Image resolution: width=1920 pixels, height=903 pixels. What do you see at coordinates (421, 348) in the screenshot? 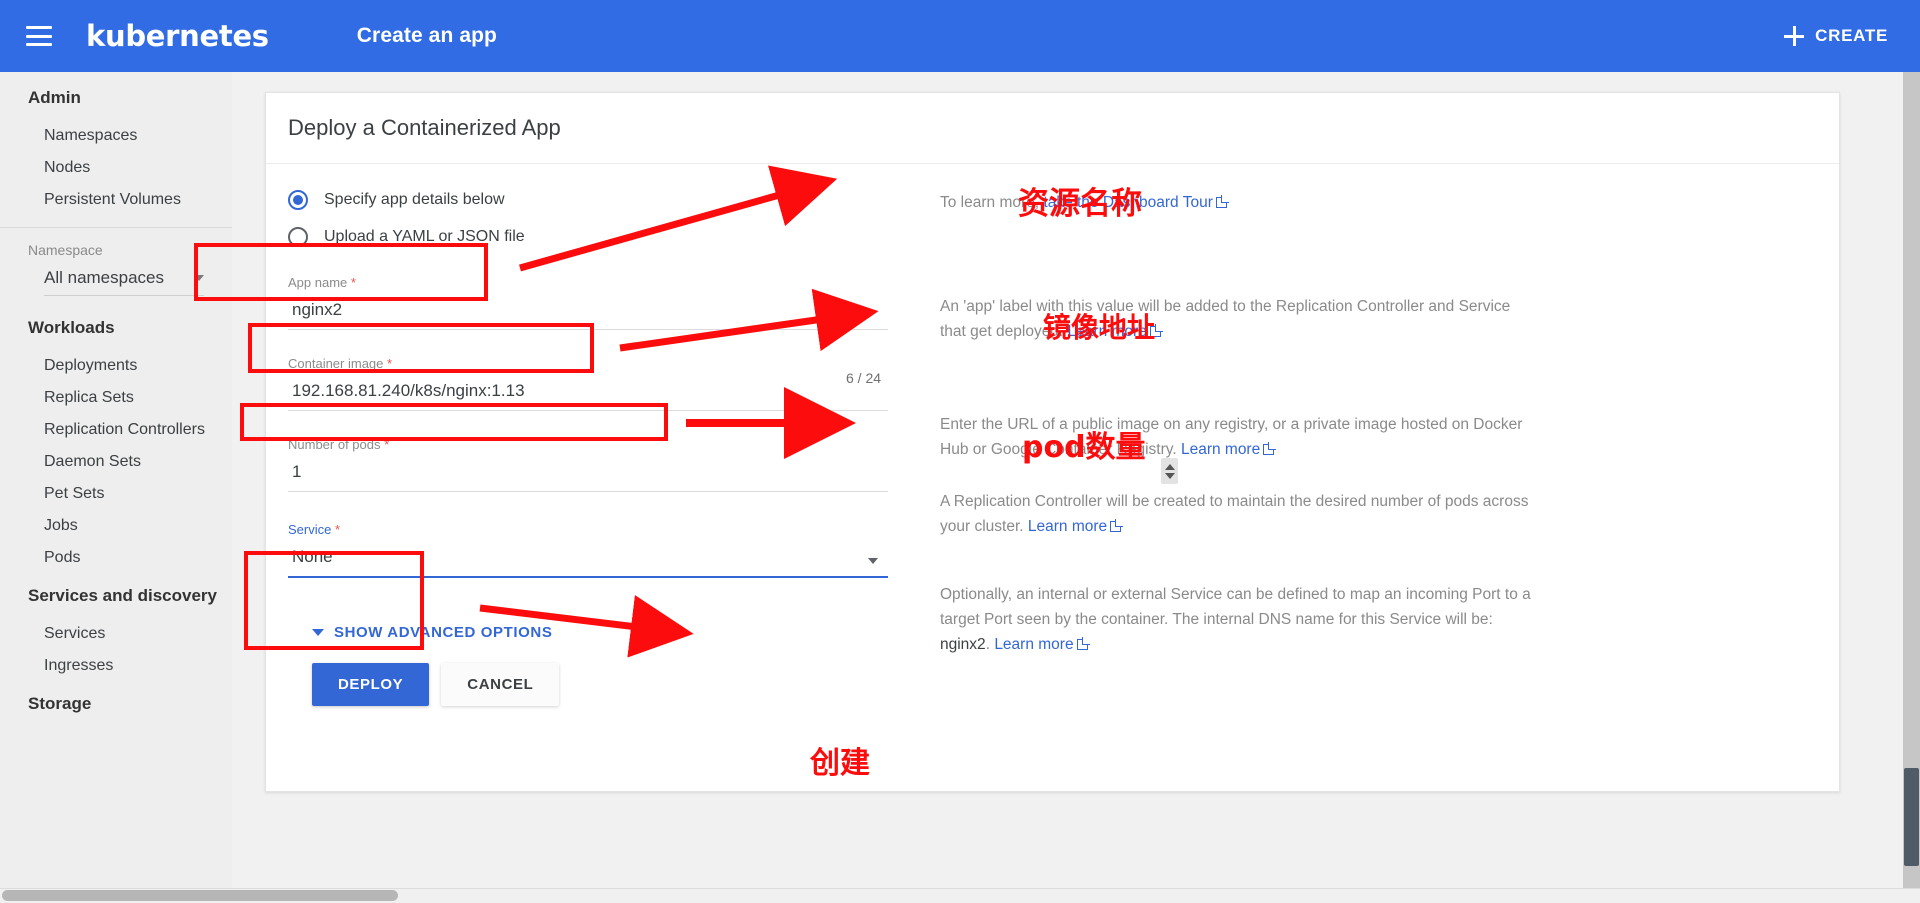
I see `annotation-box-container-image` at bounding box center [421, 348].